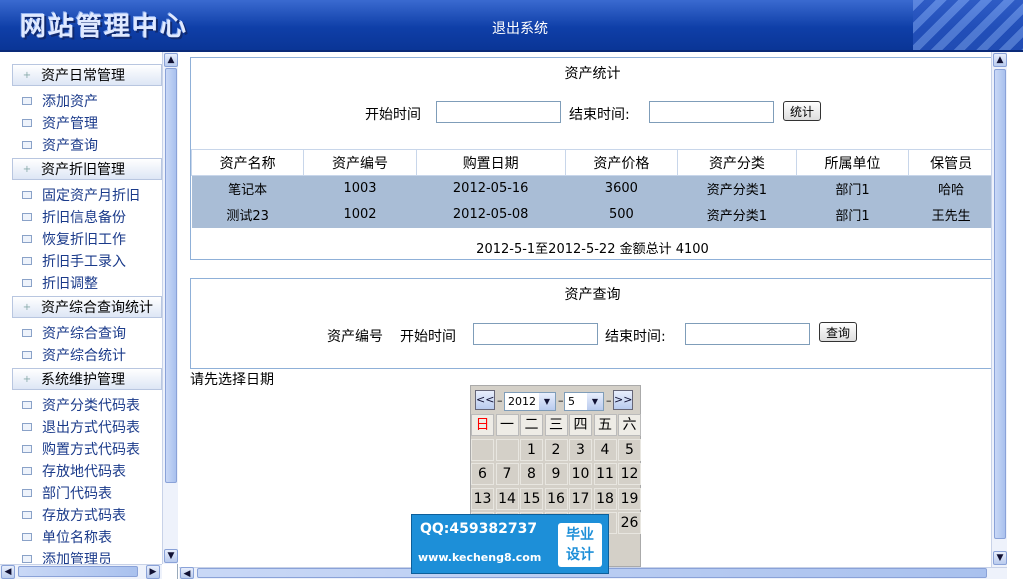 This screenshot has width=1023, height=580. Describe the element at coordinates (507, 474) in the screenshot. I see `calendar-day: 7` at that location.